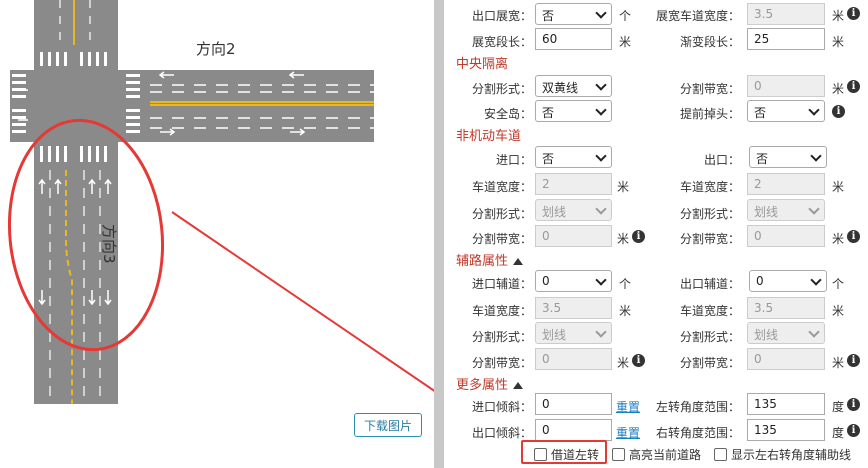  Describe the element at coordinates (501, 239) in the screenshot. I see `nm-band-label-left: 分割带宽：` at that location.